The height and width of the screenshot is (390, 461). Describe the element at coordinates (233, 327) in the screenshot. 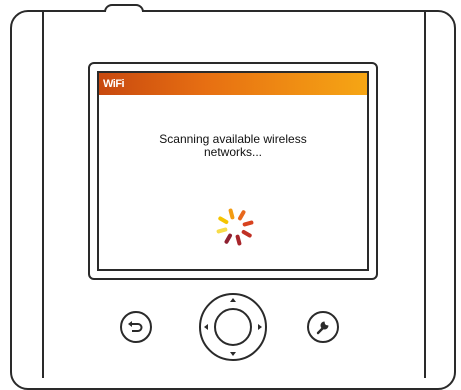

I see `dpad-center-button` at that location.